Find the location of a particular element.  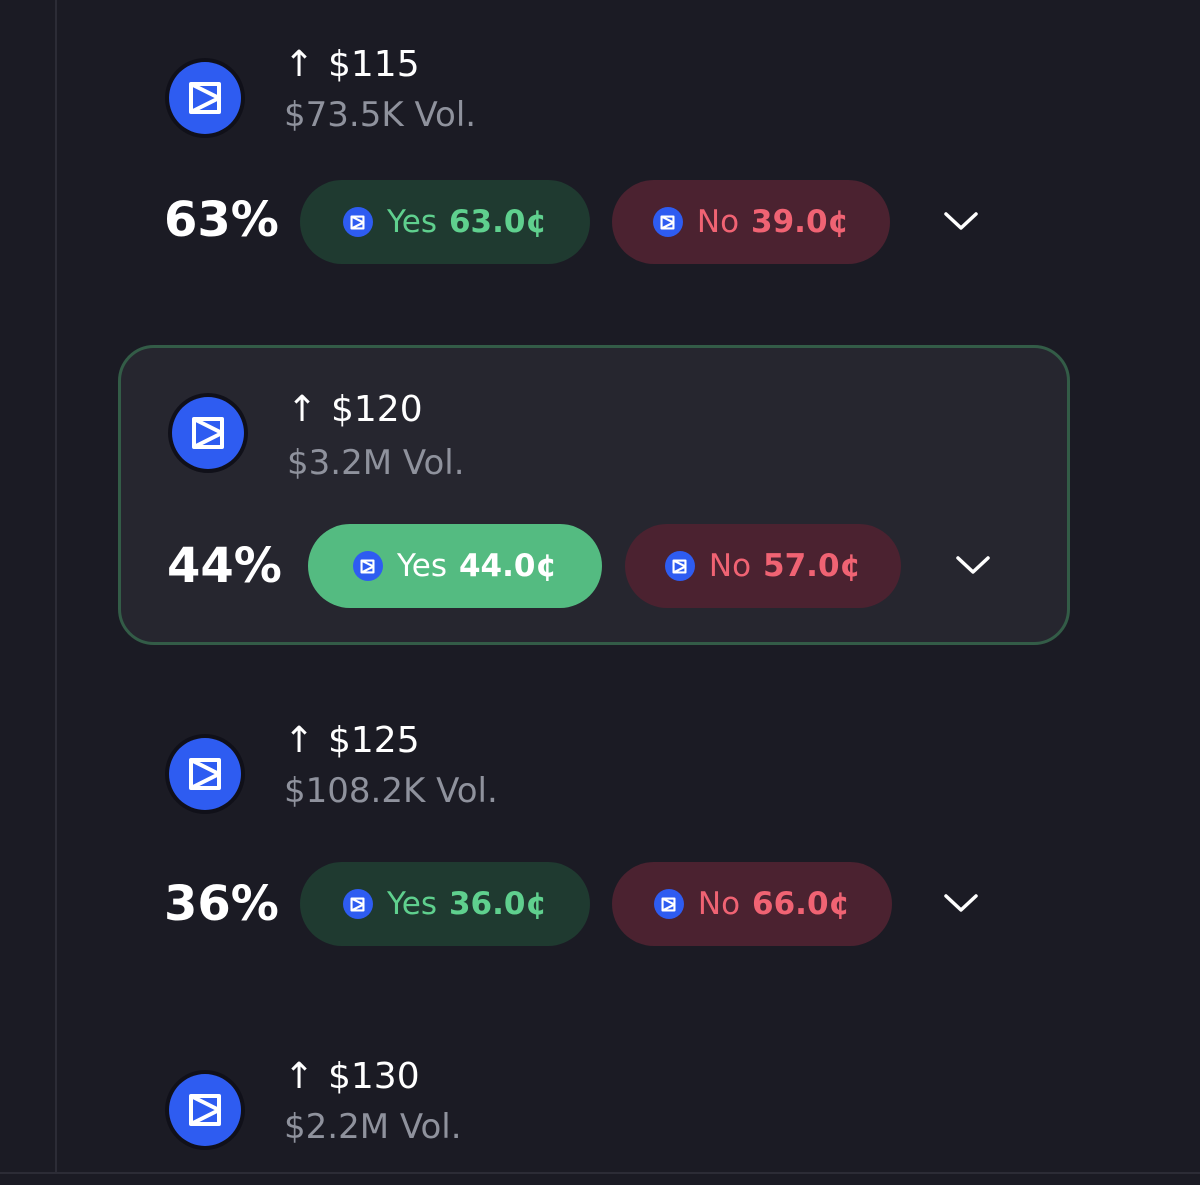

left-rail-divider is located at coordinates (56, 586).